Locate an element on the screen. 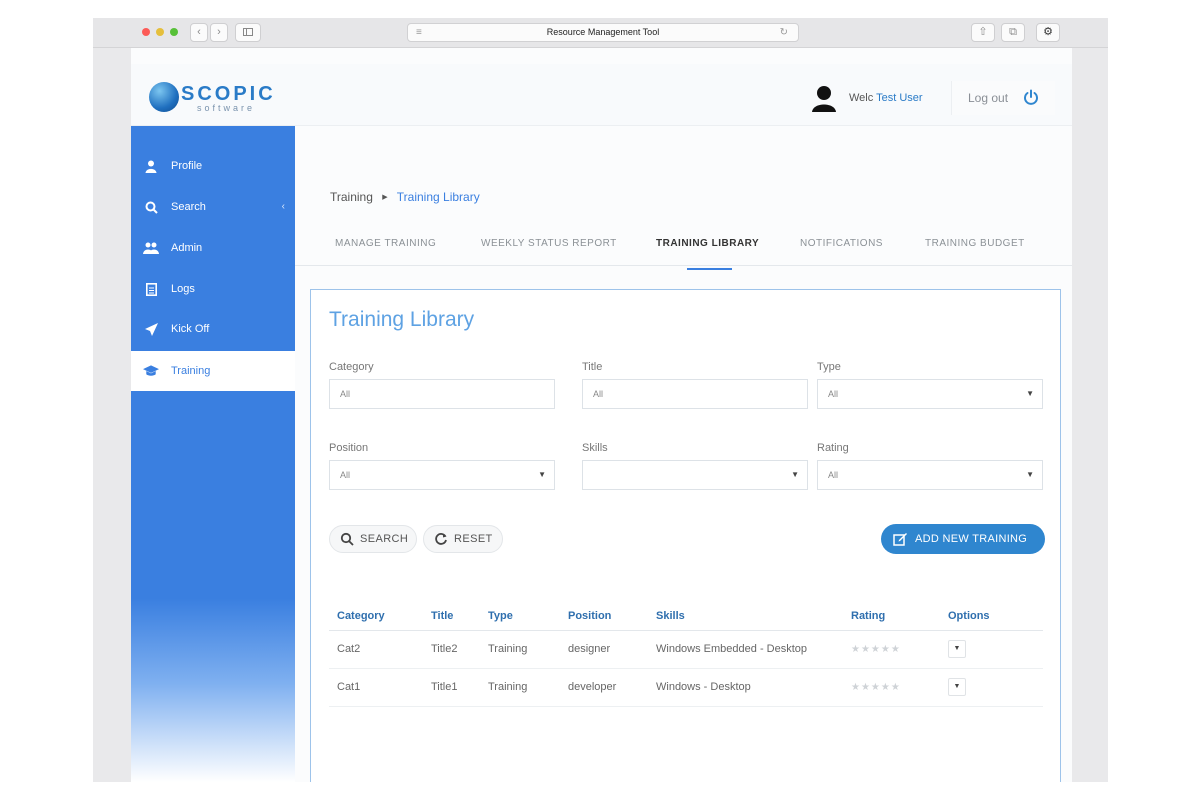  reload-icon: ↻ is located at coordinates (784, 32).